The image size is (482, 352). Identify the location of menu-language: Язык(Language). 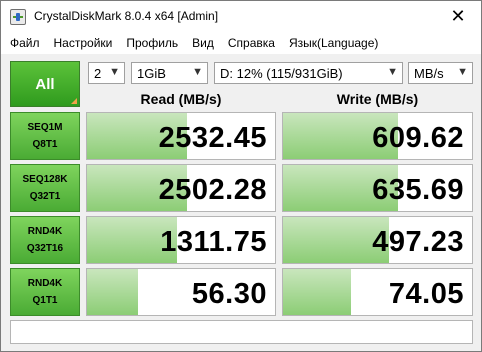
(333, 43).